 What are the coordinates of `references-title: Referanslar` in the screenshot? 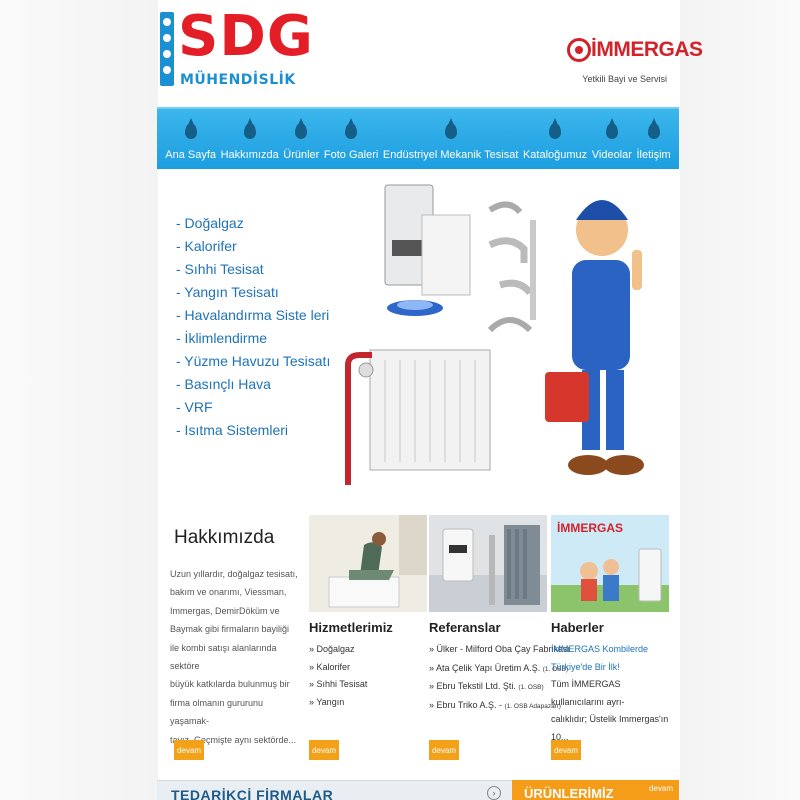 It's located at (465, 627).